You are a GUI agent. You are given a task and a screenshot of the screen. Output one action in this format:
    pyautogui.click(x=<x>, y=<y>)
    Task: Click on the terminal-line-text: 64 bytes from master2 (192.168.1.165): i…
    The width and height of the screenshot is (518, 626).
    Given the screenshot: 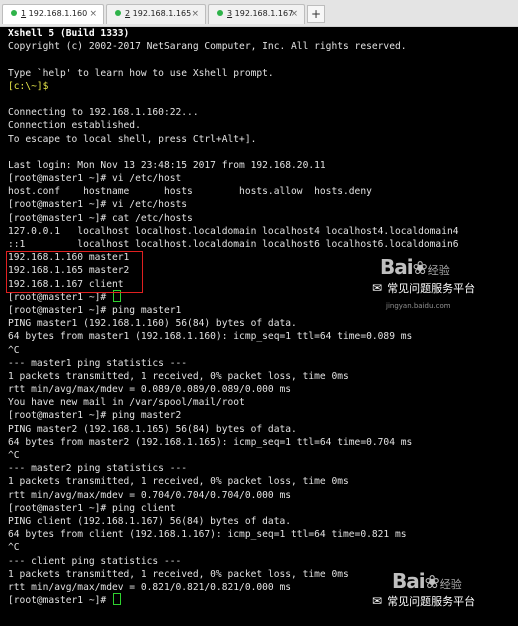 What is the action you would take?
    pyautogui.click(x=210, y=442)
    